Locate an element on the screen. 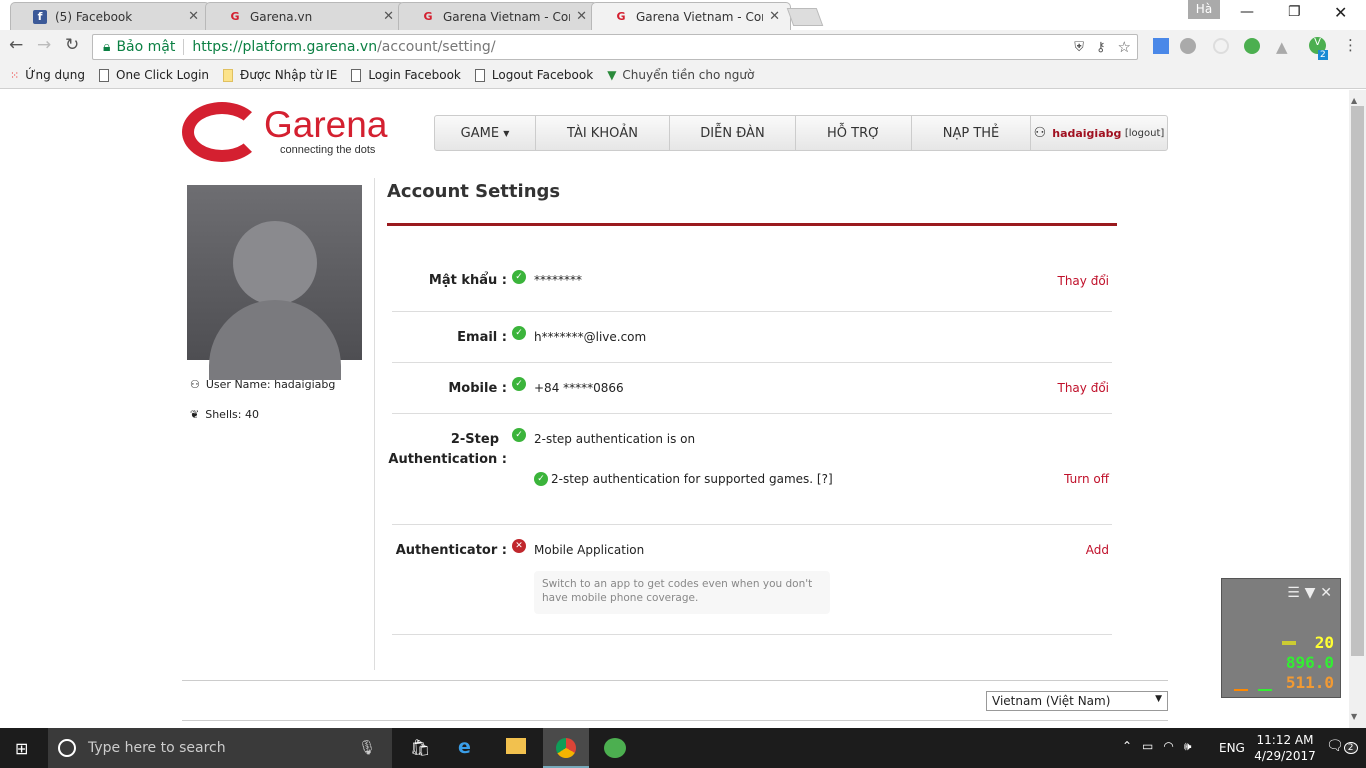 Image resolution: width=1366 pixels, height=768 pixels. widget-value-3: 511.0 is located at coordinates (1309, 682).